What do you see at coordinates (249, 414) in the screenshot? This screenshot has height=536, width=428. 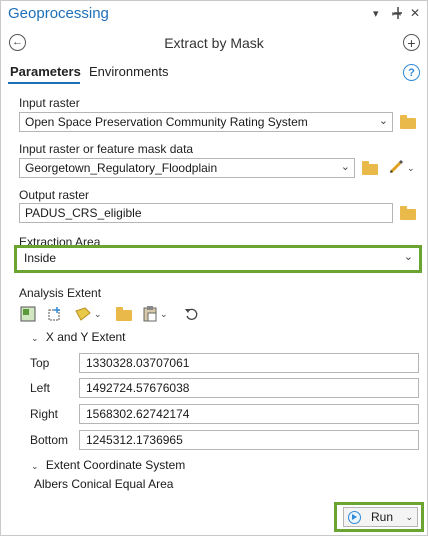 I see `right-field: 1568302.62742174` at bounding box center [249, 414].